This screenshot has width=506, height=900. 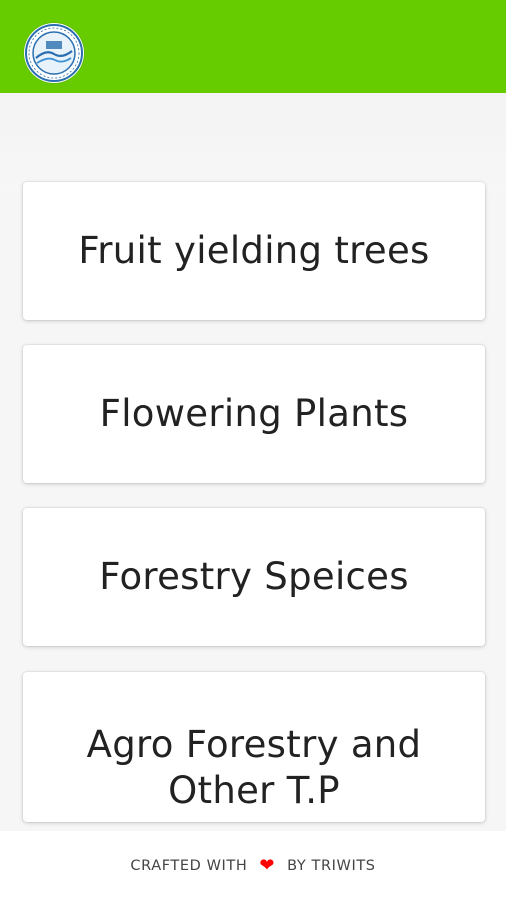 What do you see at coordinates (253, 46) in the screenshot?
I see `top-bar` at bounding box center [253, 46].